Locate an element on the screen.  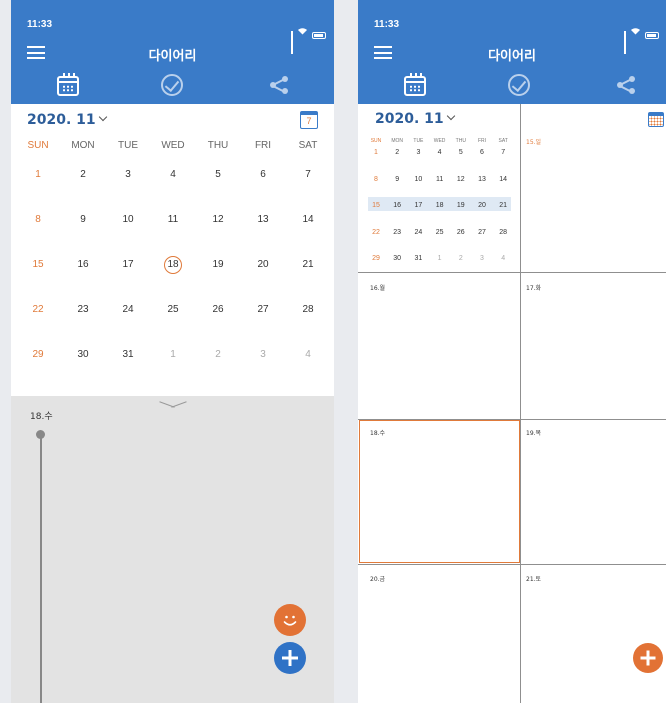
day-cell-wednesday: 18.수 is located at coordinates (377, 432).